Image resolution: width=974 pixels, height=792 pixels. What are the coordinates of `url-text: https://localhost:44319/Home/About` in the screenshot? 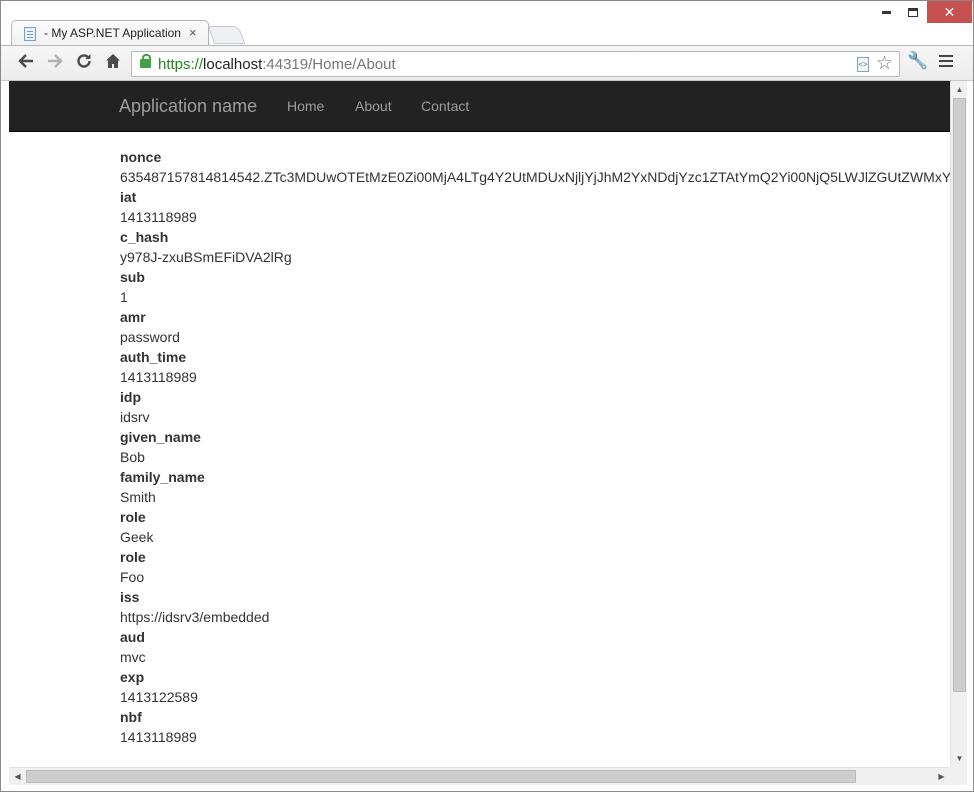 It's located at (277, 64).